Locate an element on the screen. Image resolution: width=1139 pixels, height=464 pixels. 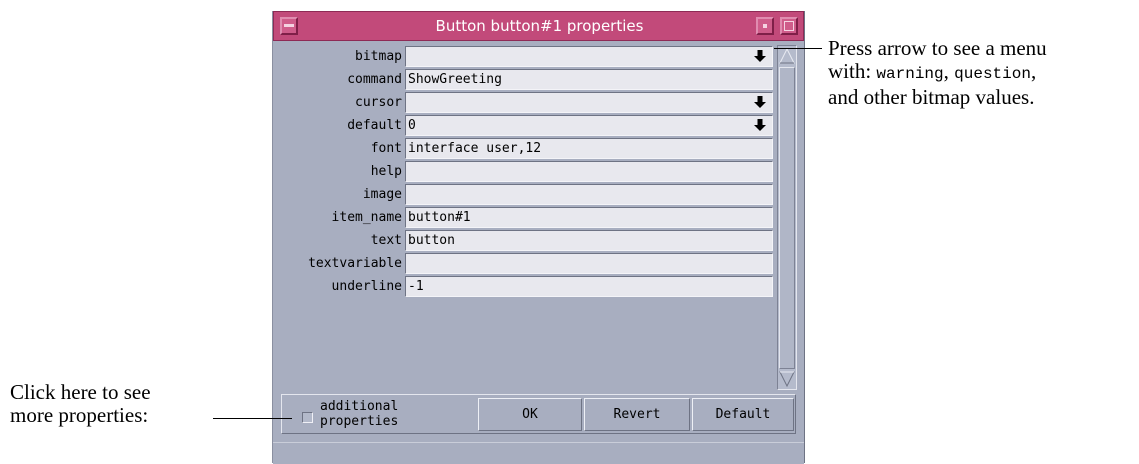
title-bar: Button button#1 properties is located at coordinates (538, 26).